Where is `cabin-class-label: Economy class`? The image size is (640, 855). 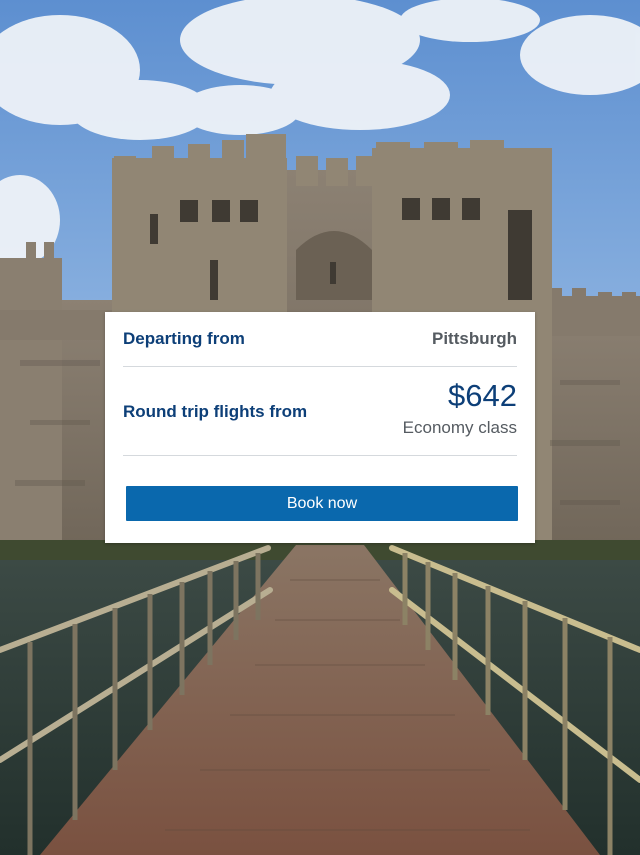 cabin-class-label: Economy class is located at coordinates (459, 427).